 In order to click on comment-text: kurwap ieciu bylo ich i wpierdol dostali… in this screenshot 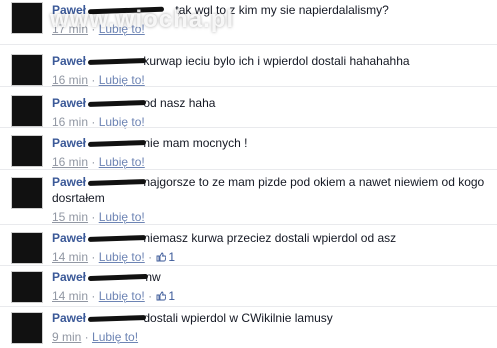, I will do `click(276, 61)`.